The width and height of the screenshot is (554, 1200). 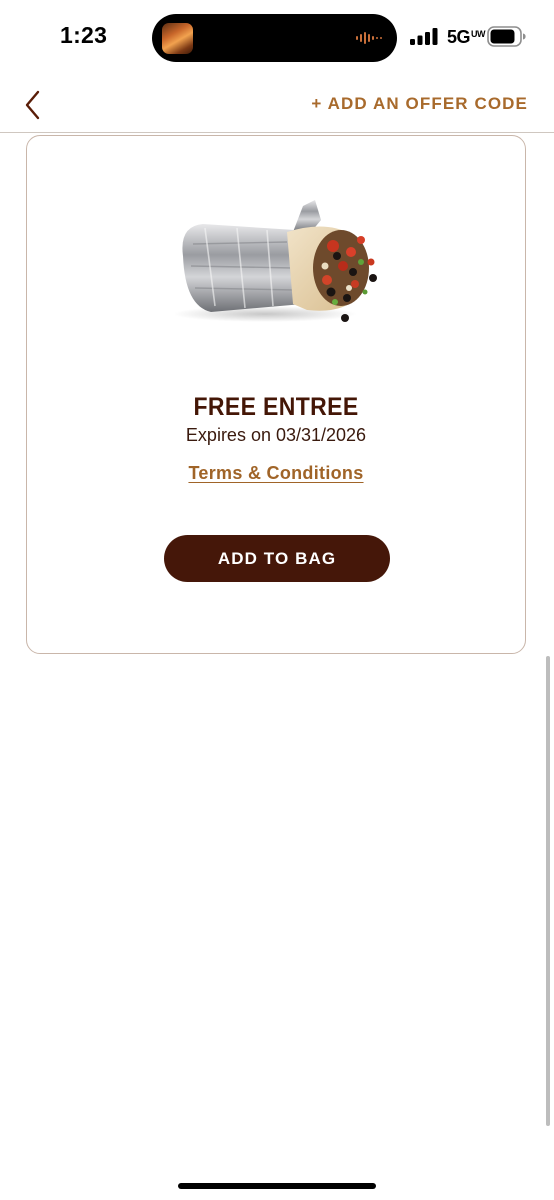 I want to click on chevron-left-icon, so click(x=32, y=105).